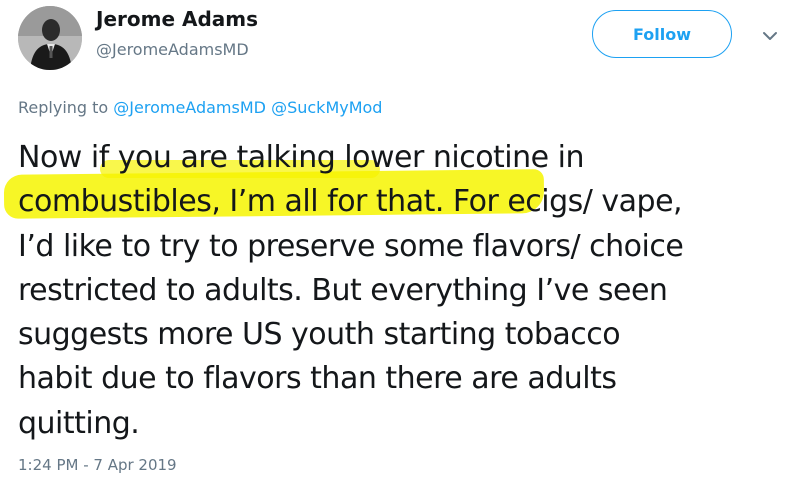 The image size is (797, 484). Describe the element at coordinates (319, 335) in the screenshot. I see `tweet-text-line: suggests more US youth starting tobacco` at that location.